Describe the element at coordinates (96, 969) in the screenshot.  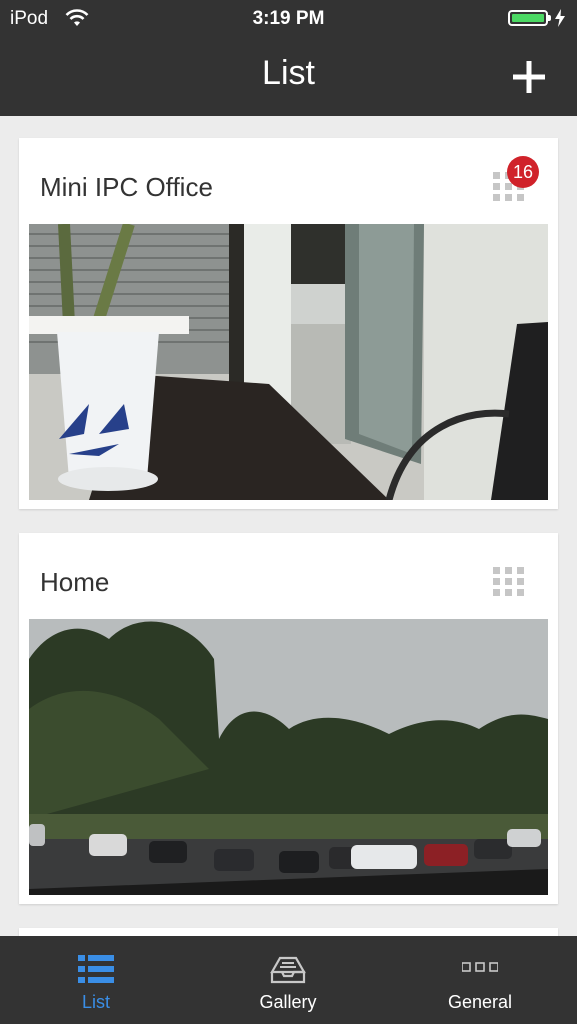
I see `list-icon` at that location.